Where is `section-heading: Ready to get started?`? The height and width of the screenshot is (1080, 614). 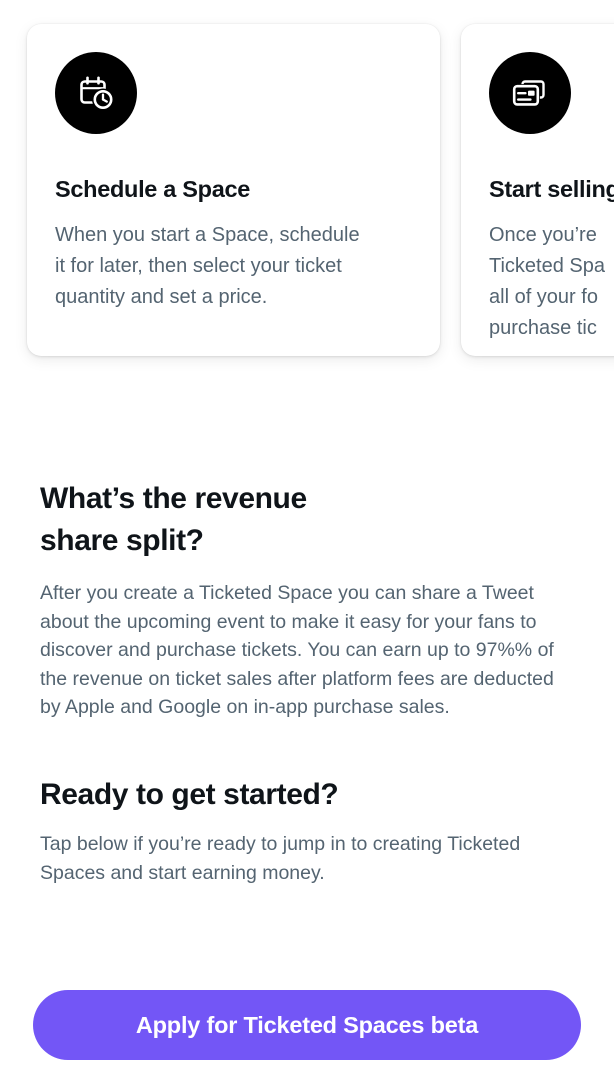
section-heading: Ready to get started? is located at coordinates (189, 794).